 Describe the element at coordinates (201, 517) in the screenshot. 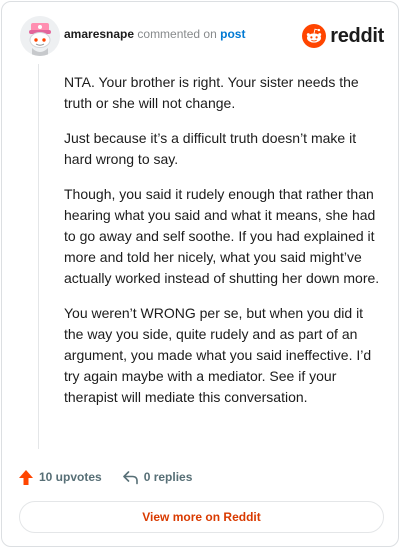

I see `view-more-button: View more on Reddit` at that location.